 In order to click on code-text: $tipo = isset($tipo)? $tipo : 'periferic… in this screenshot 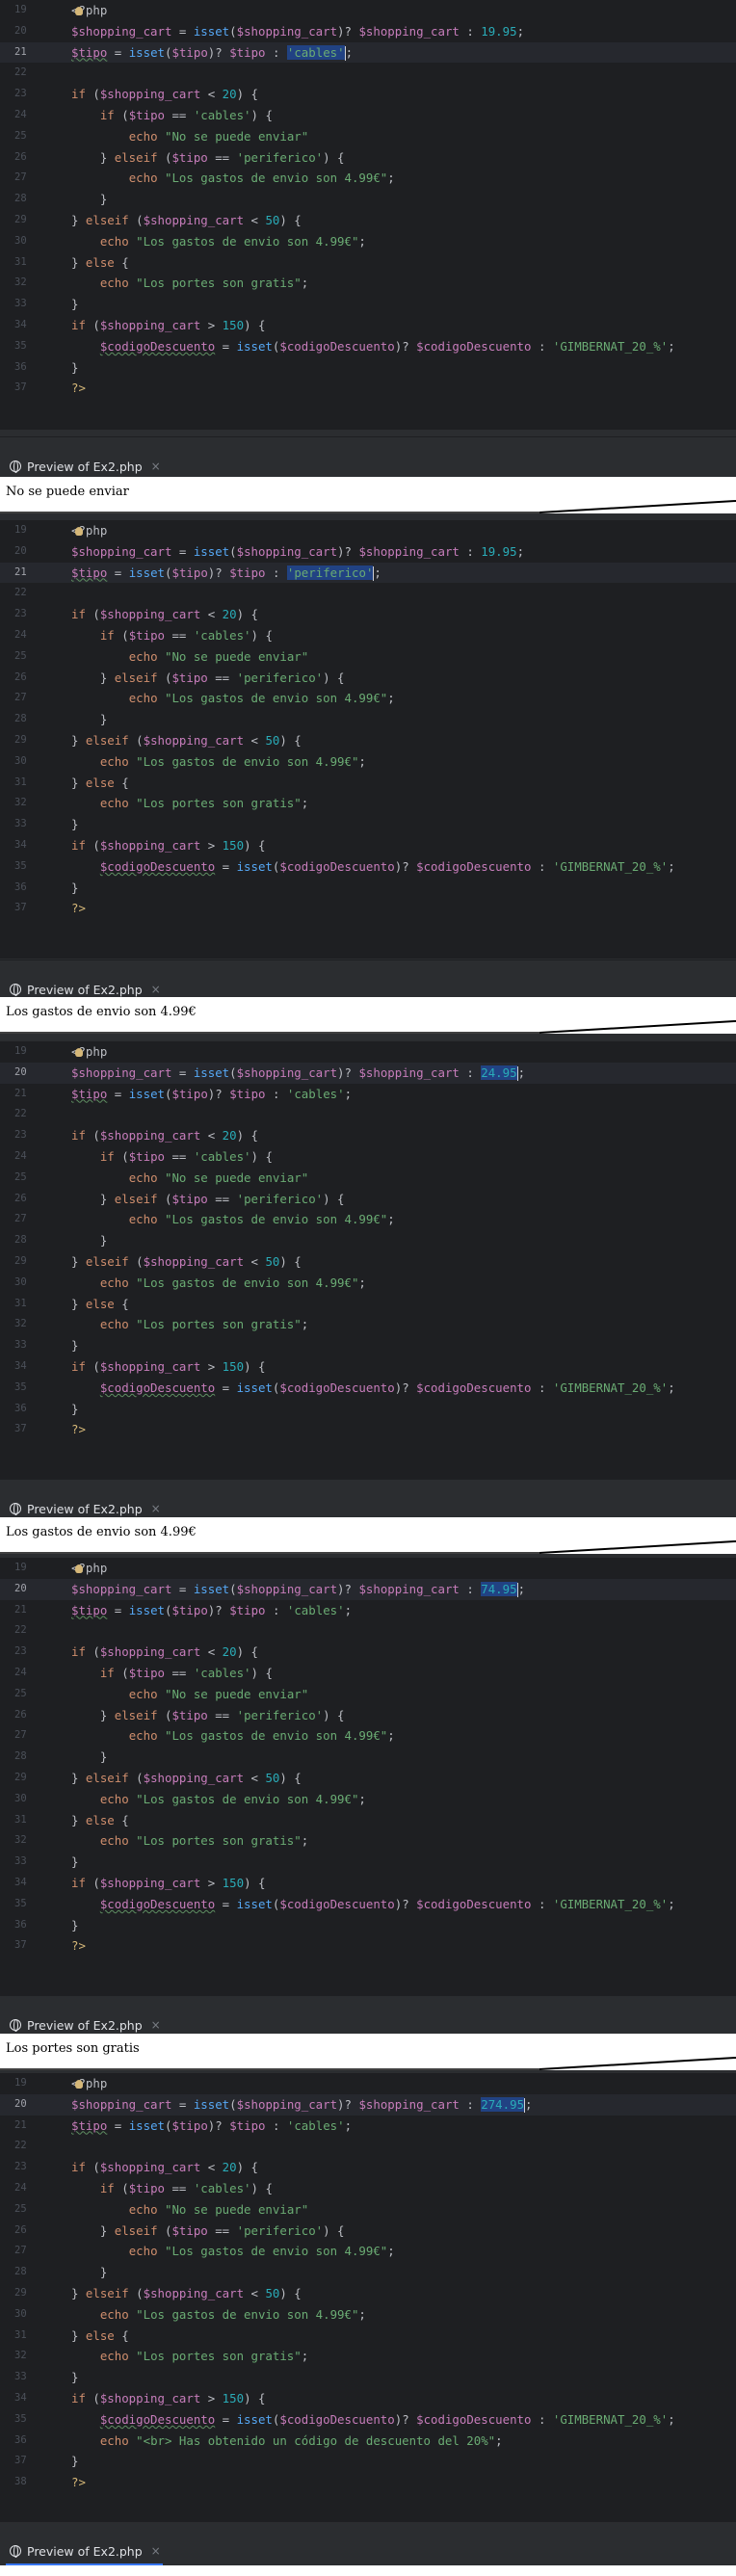, I will do `click(226, 574)`.